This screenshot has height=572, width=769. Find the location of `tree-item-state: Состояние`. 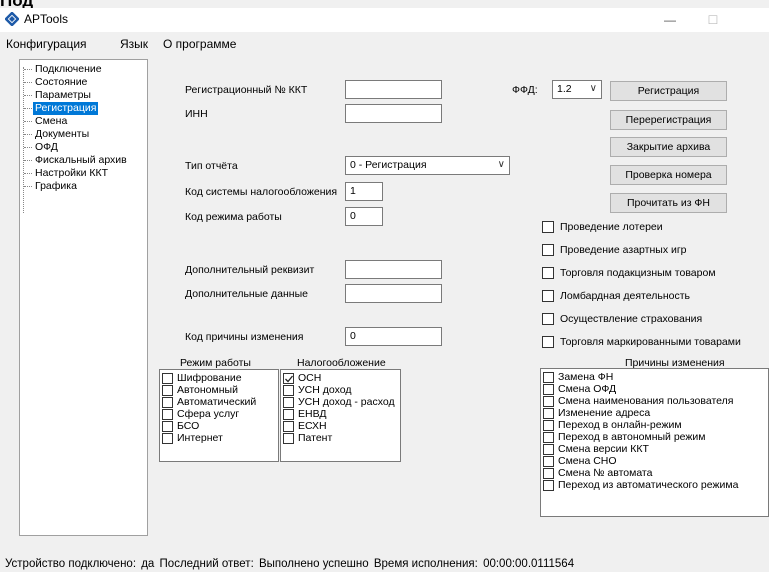

tree-item-state: Состояние is located at coordinates (56, 82).